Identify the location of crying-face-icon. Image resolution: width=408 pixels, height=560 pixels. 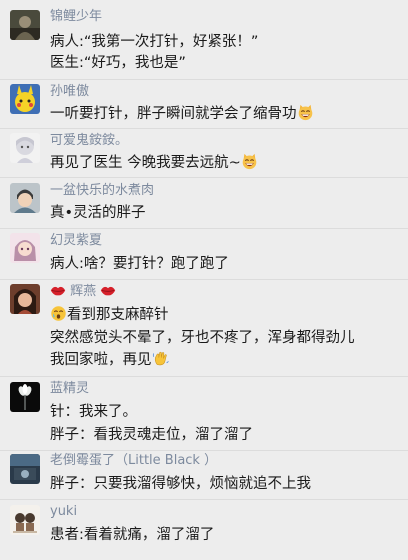
(58, 313).